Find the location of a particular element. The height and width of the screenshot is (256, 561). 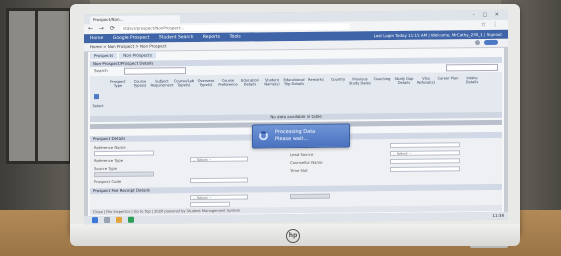

column-header: Subject Requirement is located at coordinates (162, 83).